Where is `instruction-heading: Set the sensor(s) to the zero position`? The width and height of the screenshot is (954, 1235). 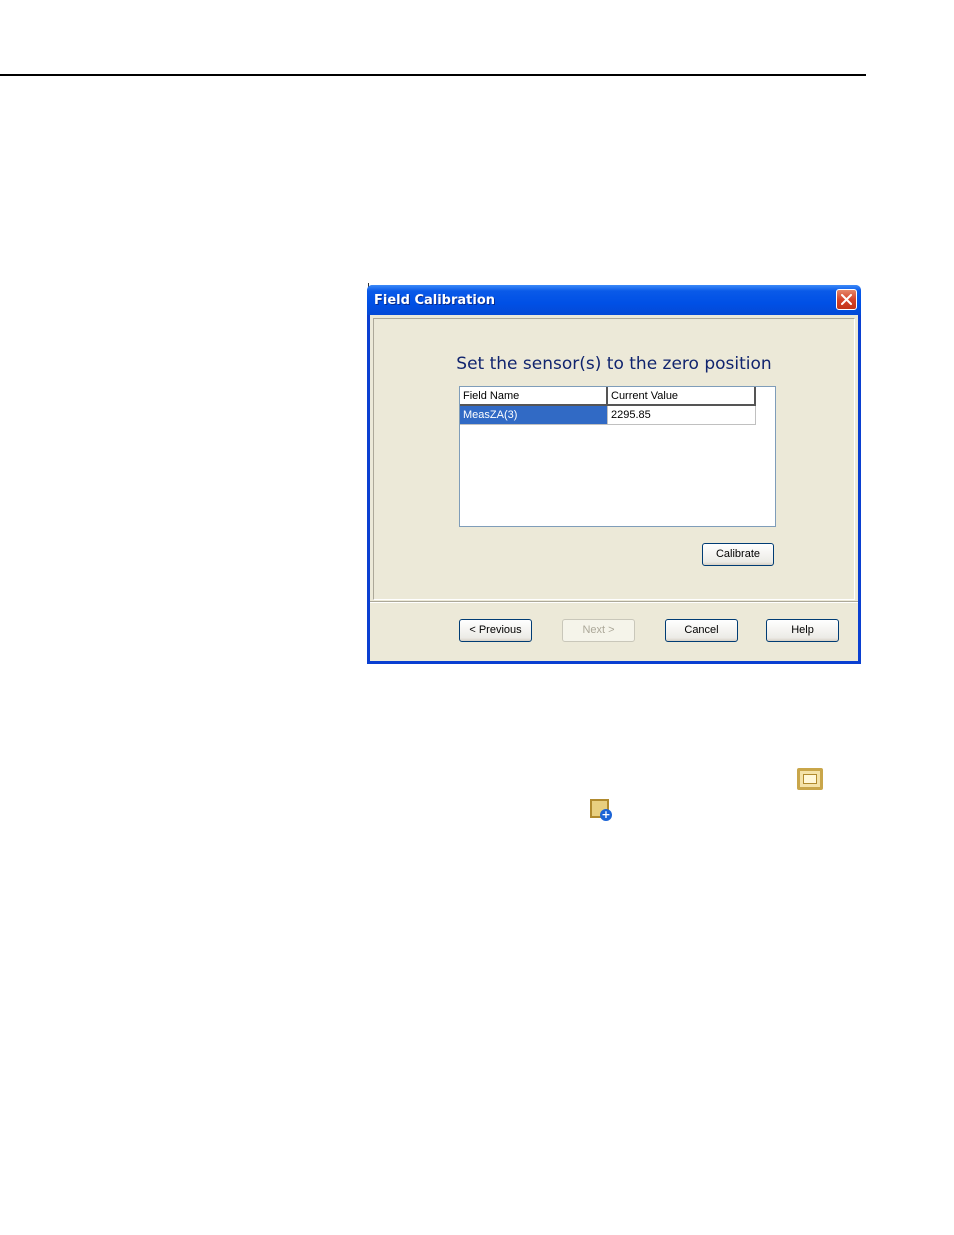
instruction-heading: Set the sensor(s) to the zero position is located at coordinates (614, 364).